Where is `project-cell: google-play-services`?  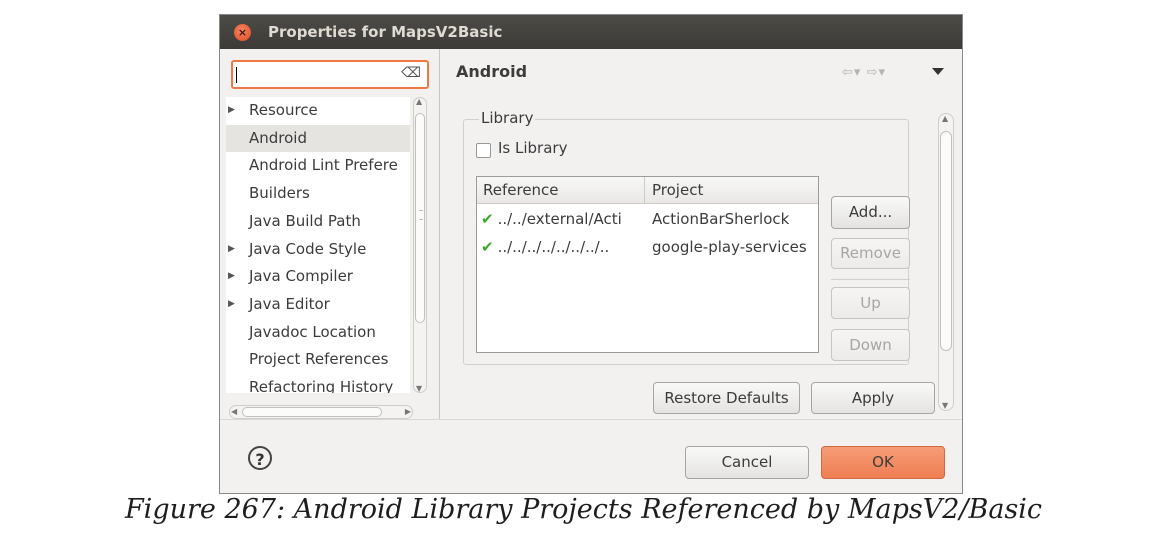
project-cell: google-play-services is located at coordinates (729, 247).